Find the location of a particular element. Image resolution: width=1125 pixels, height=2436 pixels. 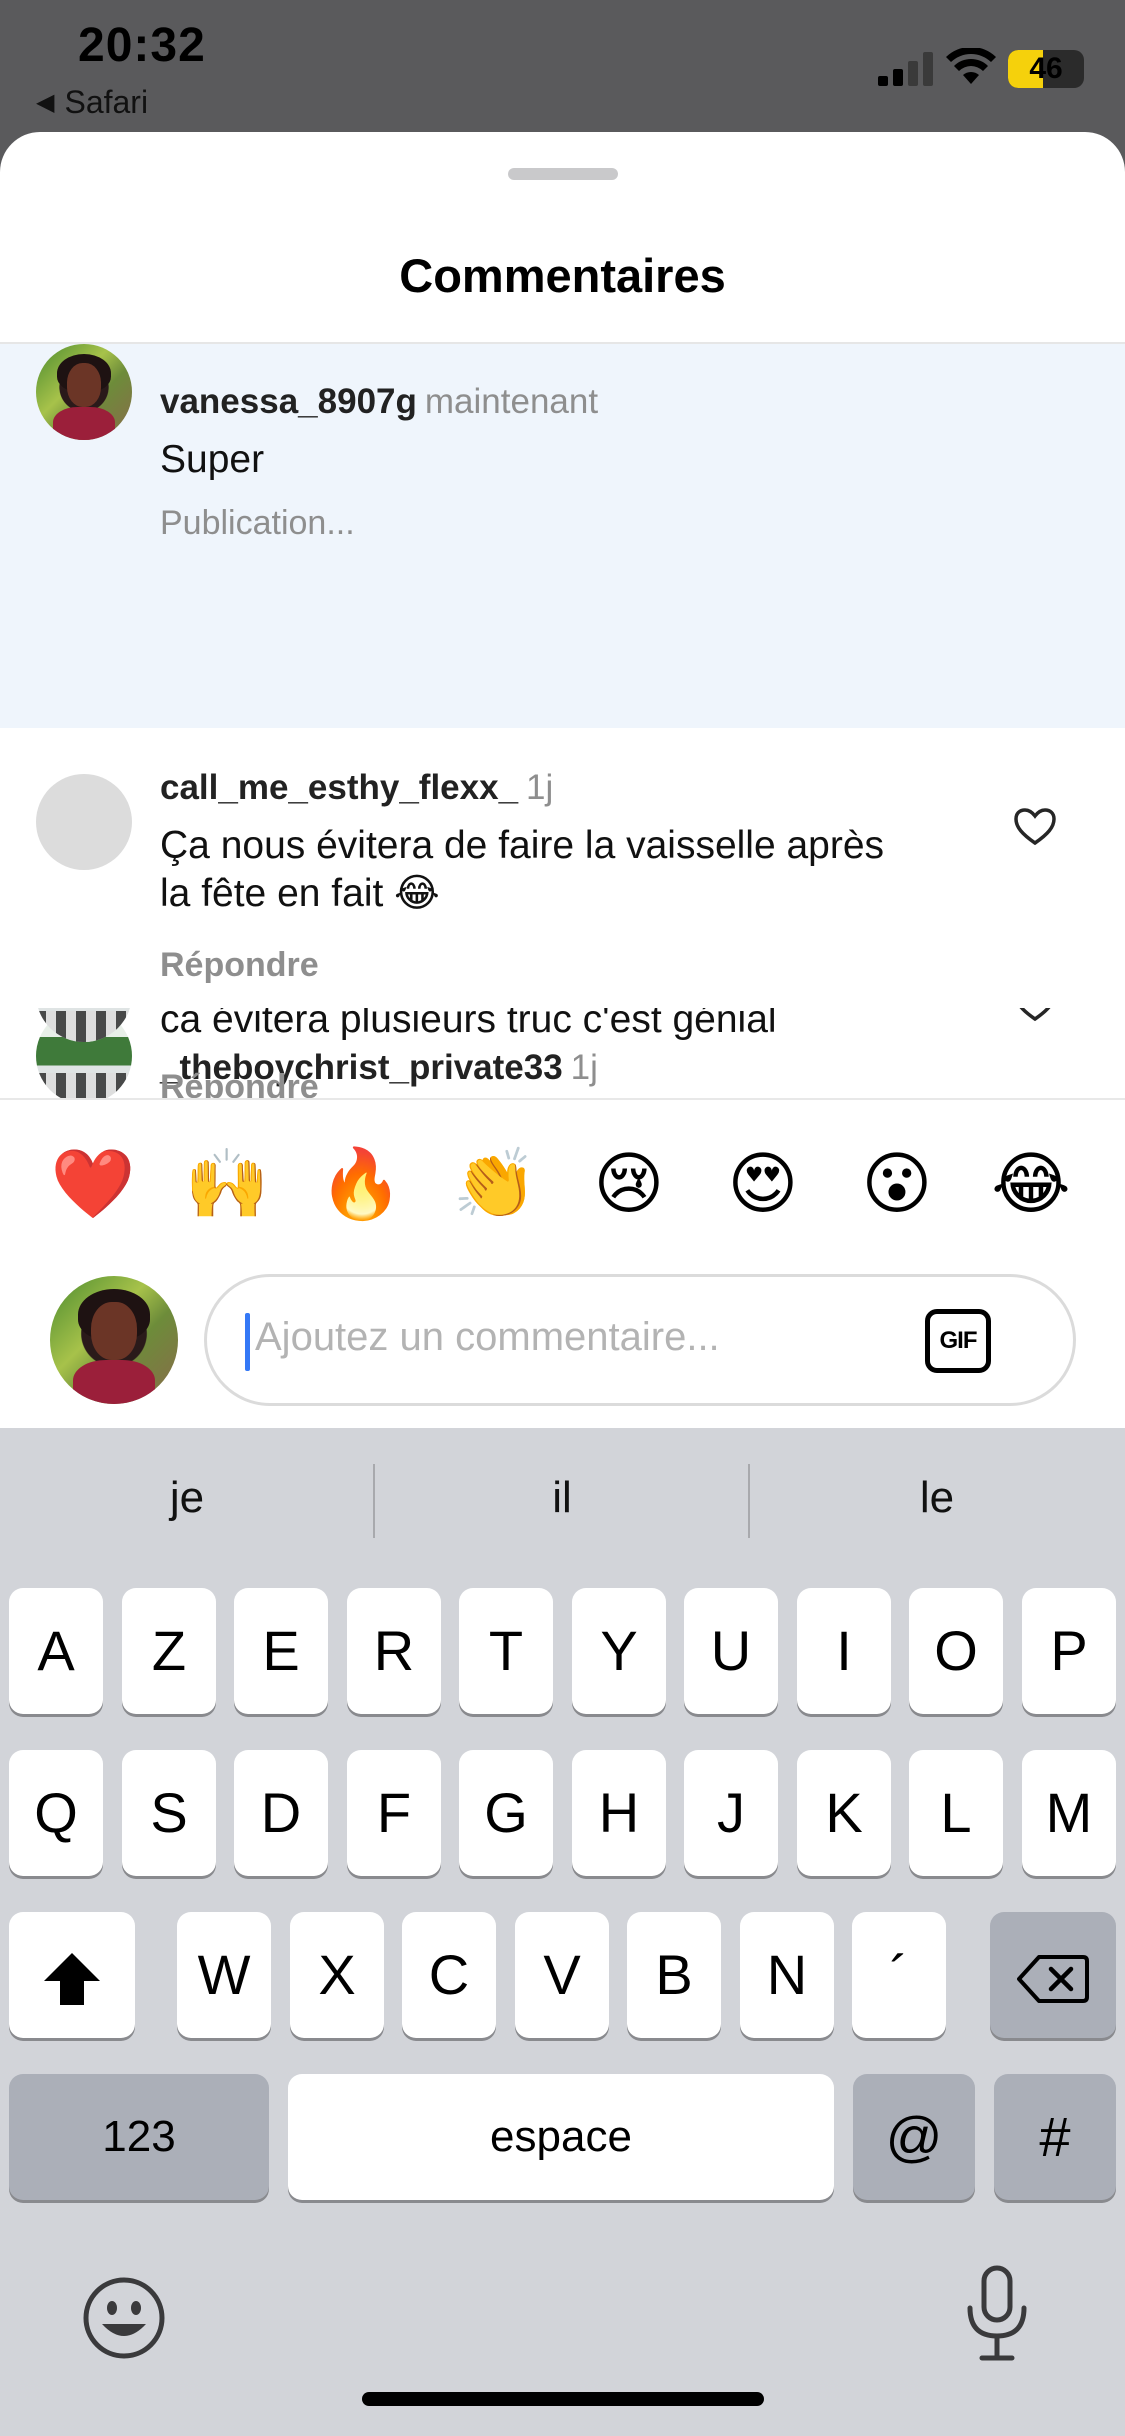

gif-button: GIF is located at coordinates (958, 1341).